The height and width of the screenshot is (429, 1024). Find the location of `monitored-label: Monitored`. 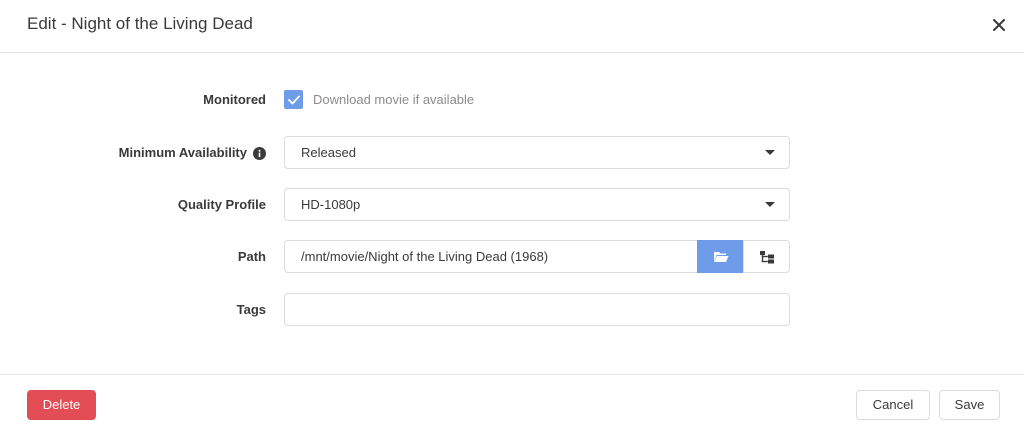

monitored-label: Monitored is located at coordinates (234, 99).